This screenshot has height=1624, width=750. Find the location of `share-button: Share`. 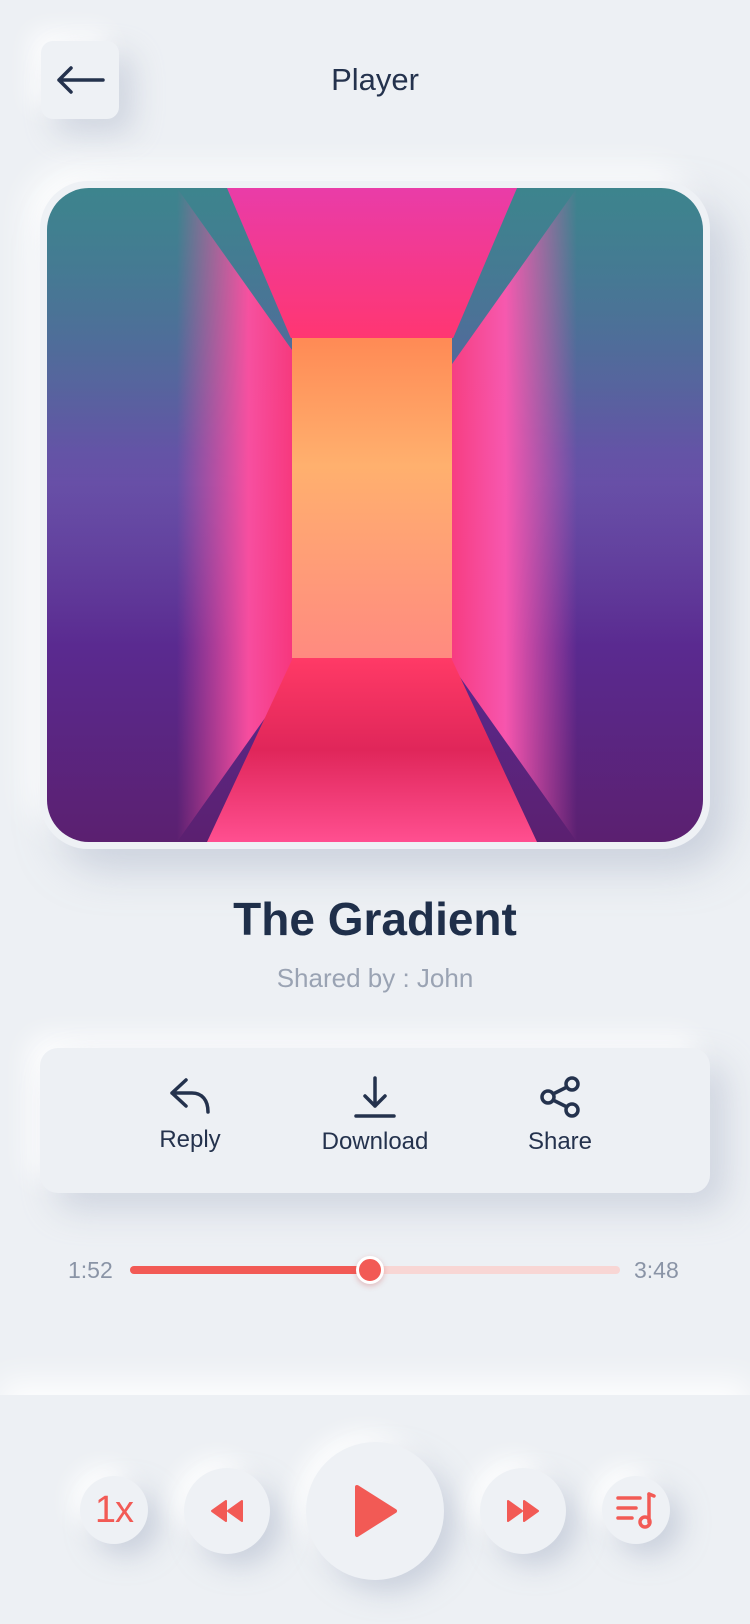

share-button: Share is located at coordinates (560, 1116).